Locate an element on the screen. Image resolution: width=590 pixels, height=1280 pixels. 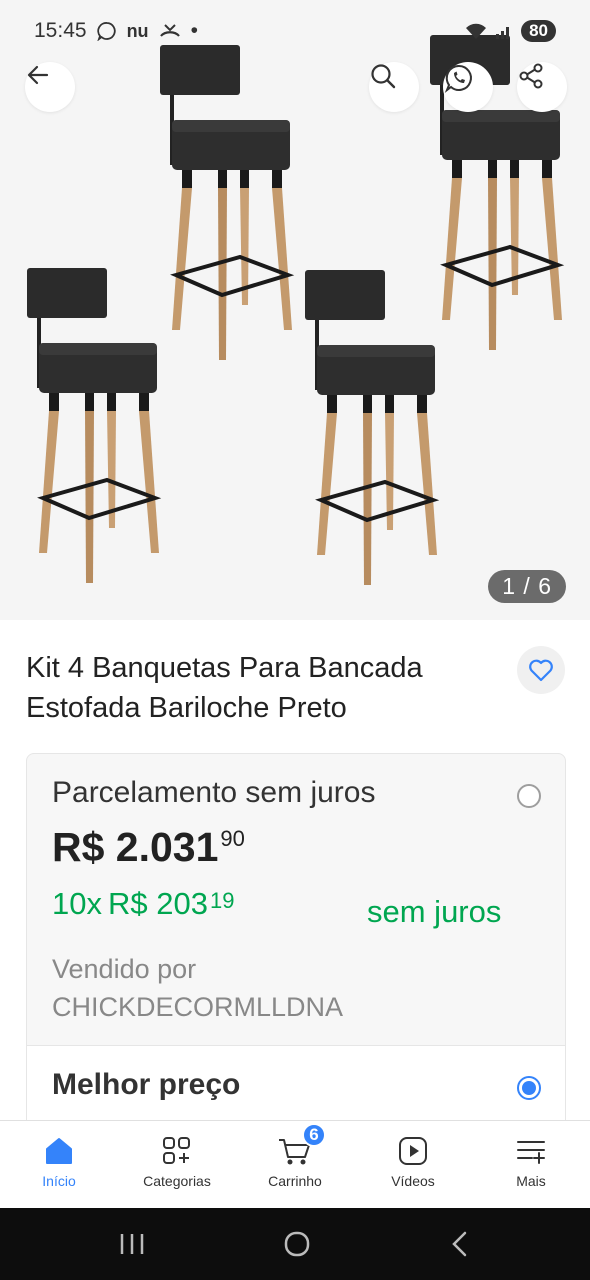
system-back-icon is located at coordinates (460, 1244).